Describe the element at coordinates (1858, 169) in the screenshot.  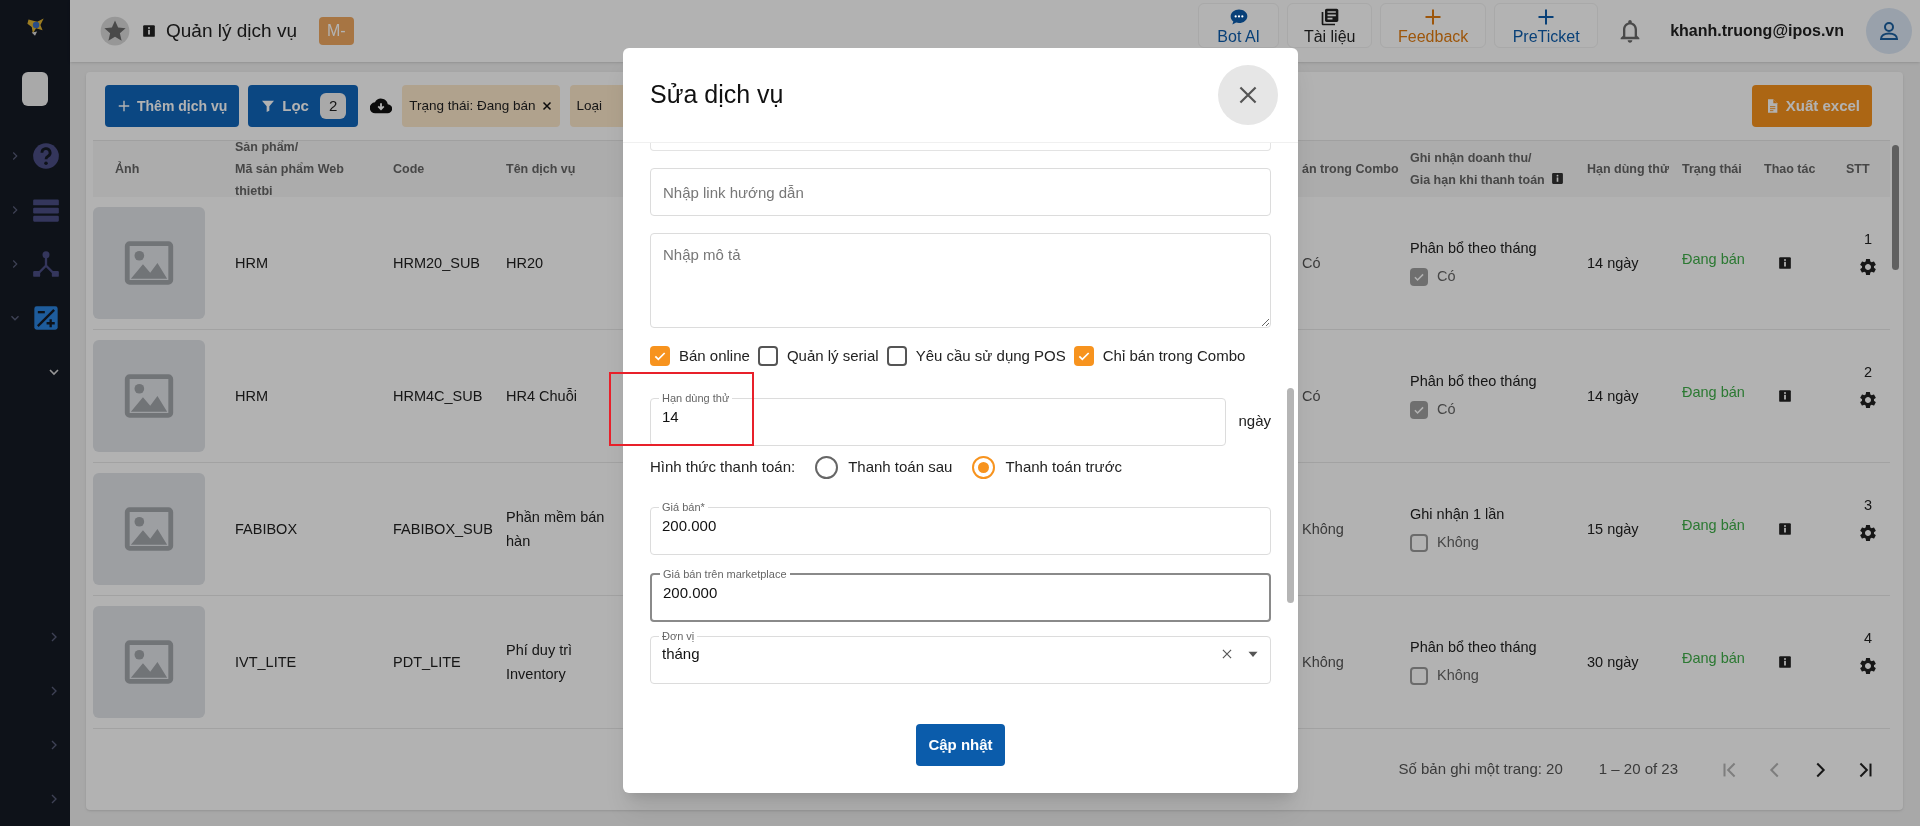
I see `column-header: STT` at that location.